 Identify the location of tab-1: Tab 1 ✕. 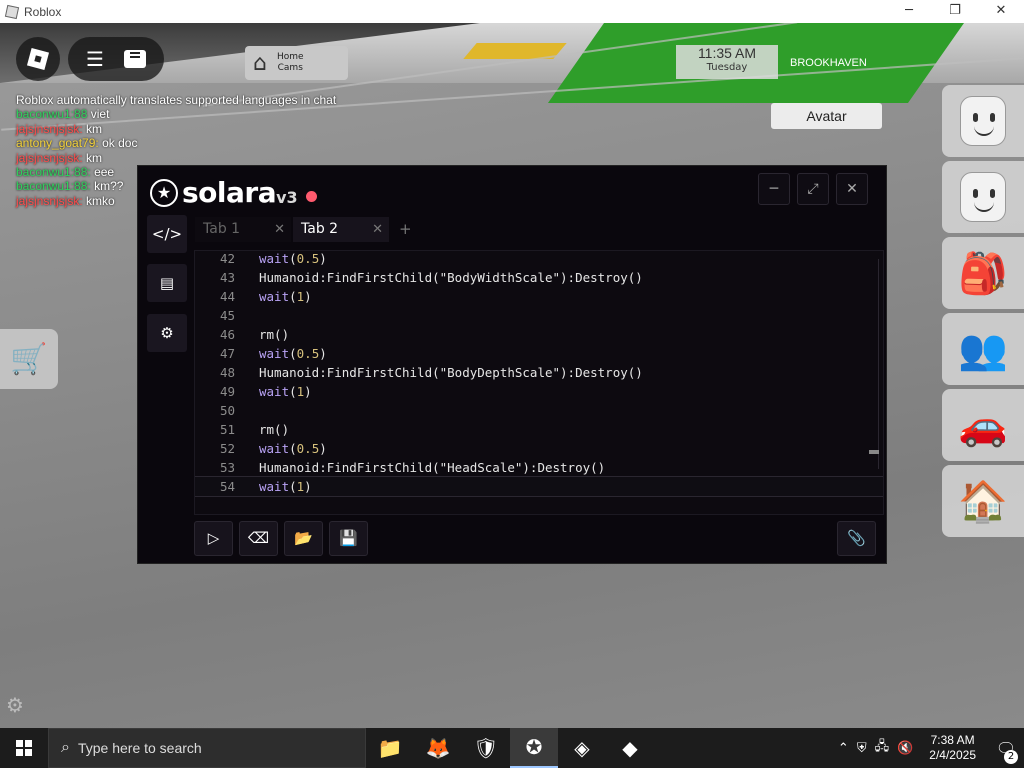
(243, 229).